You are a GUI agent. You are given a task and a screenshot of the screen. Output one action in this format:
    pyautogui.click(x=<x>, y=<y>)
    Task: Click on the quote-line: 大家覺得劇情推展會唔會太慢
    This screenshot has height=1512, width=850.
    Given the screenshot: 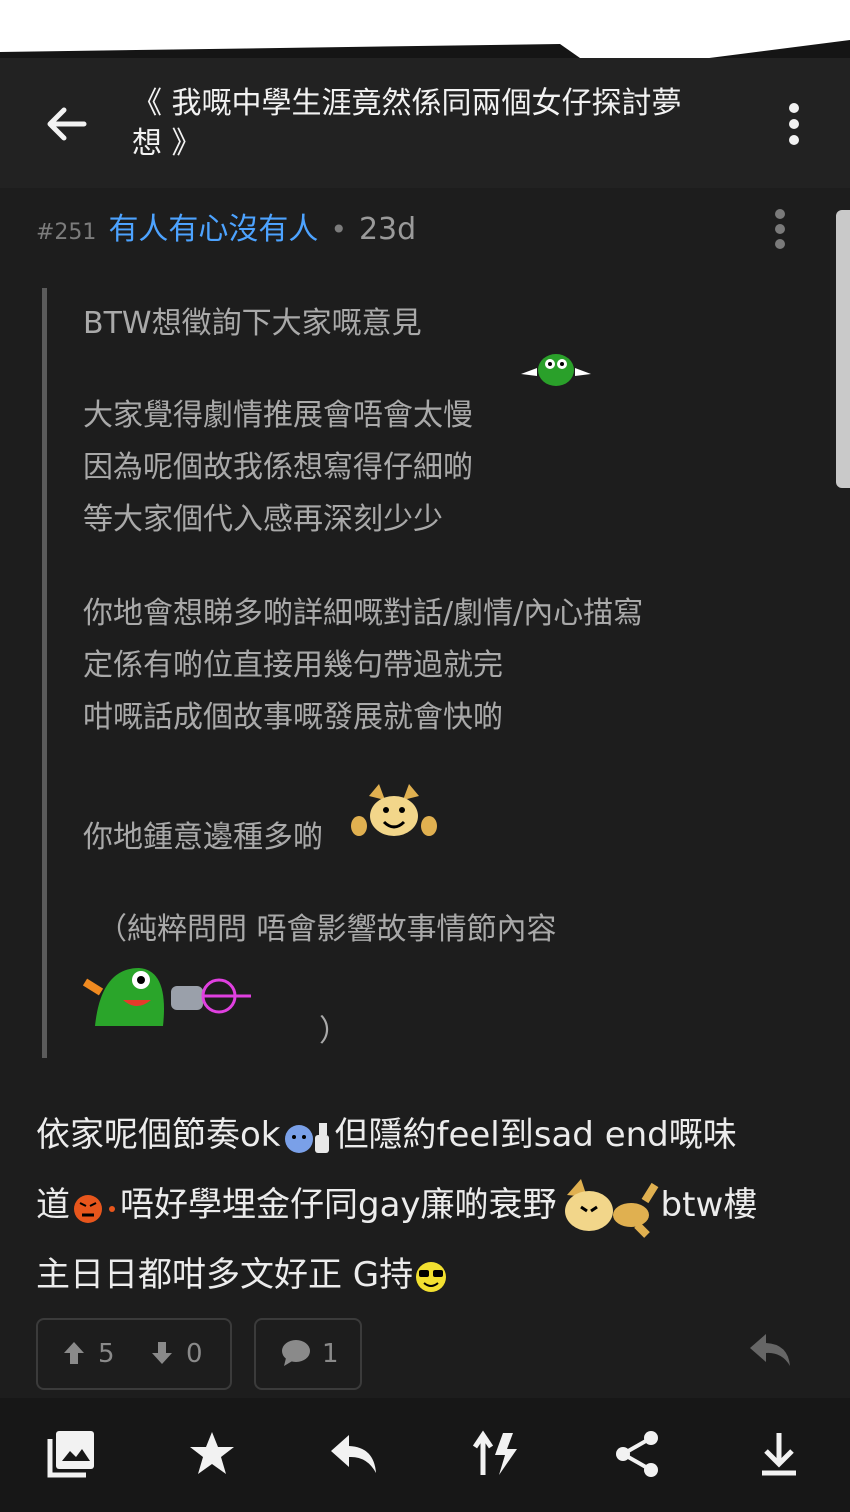 What is the action you would take?
    pyautogui.click(x=278, y=415)
    